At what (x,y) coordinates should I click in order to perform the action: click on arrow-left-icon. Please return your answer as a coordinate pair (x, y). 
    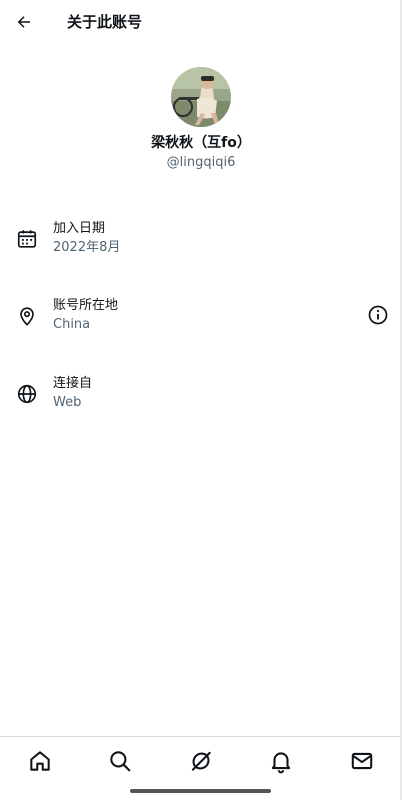
    Looking at the image, I should click on (23, 22).